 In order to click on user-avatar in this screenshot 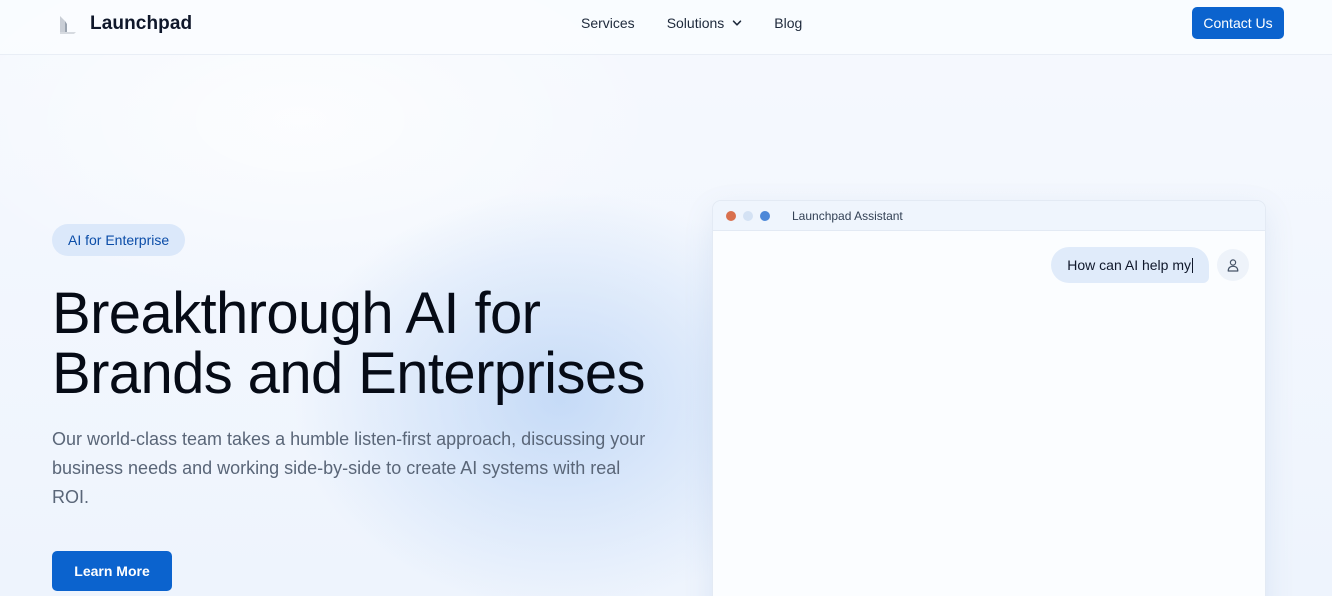, I will do `click(1233, 265)`.